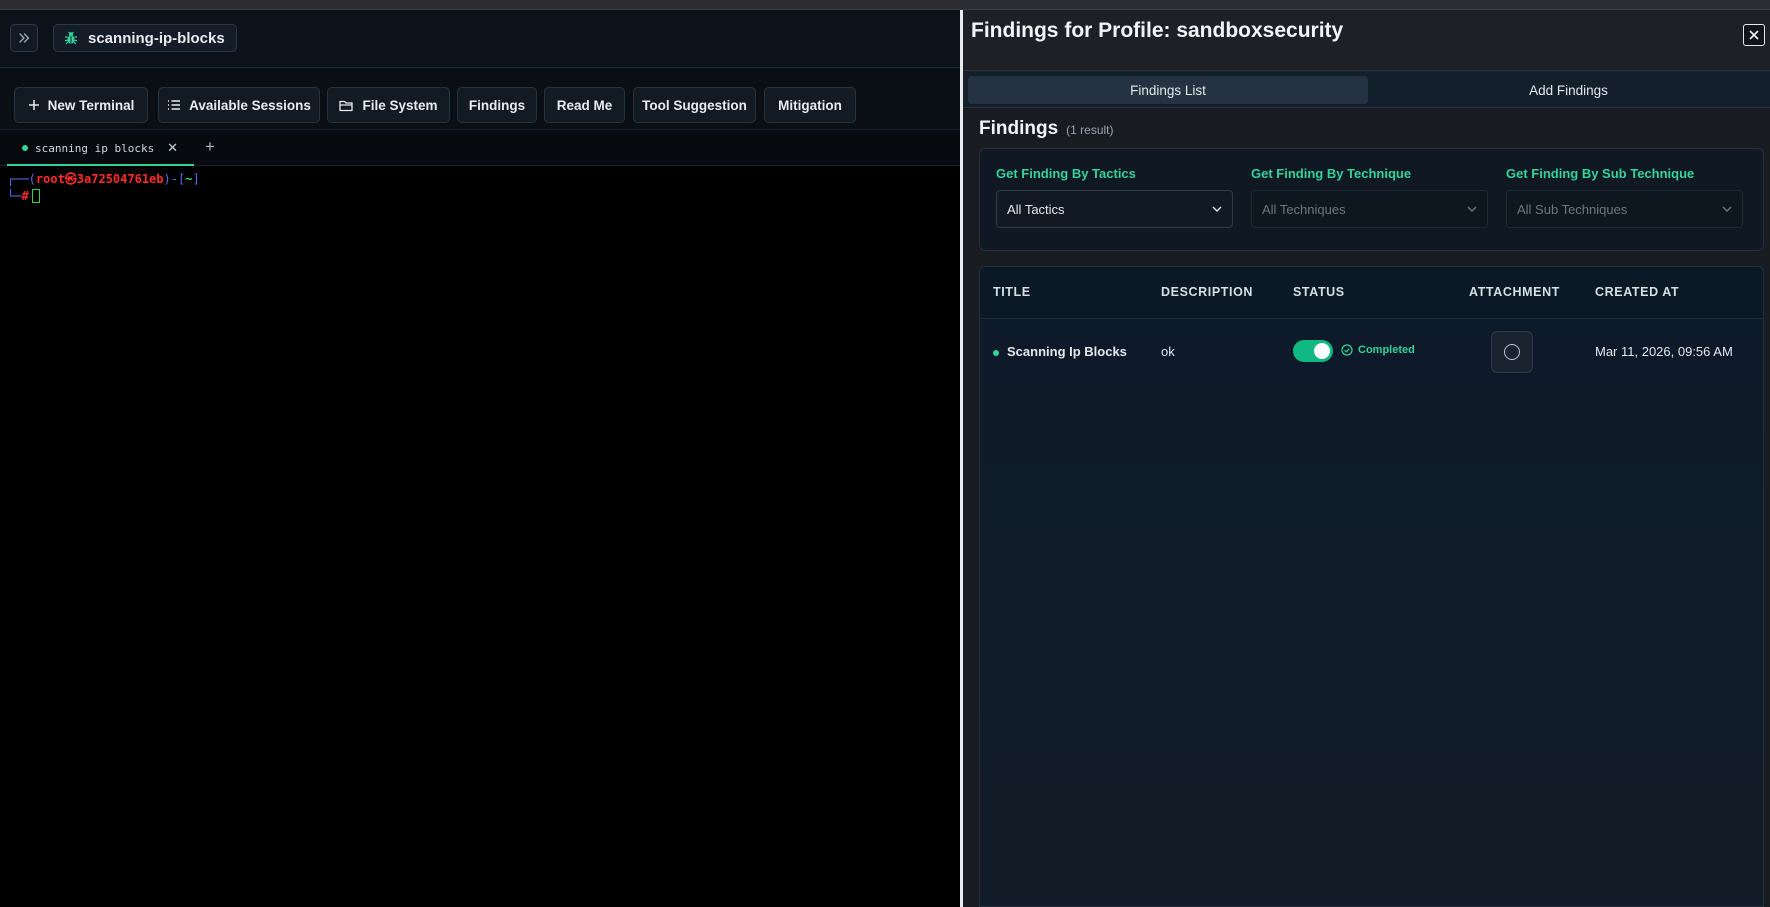 The width and height of the screenshot is (1770, 907). Describe the element at coordinates (174, 179) in the screenshot. I see `prompt-frame-mid: )-[` at that location.